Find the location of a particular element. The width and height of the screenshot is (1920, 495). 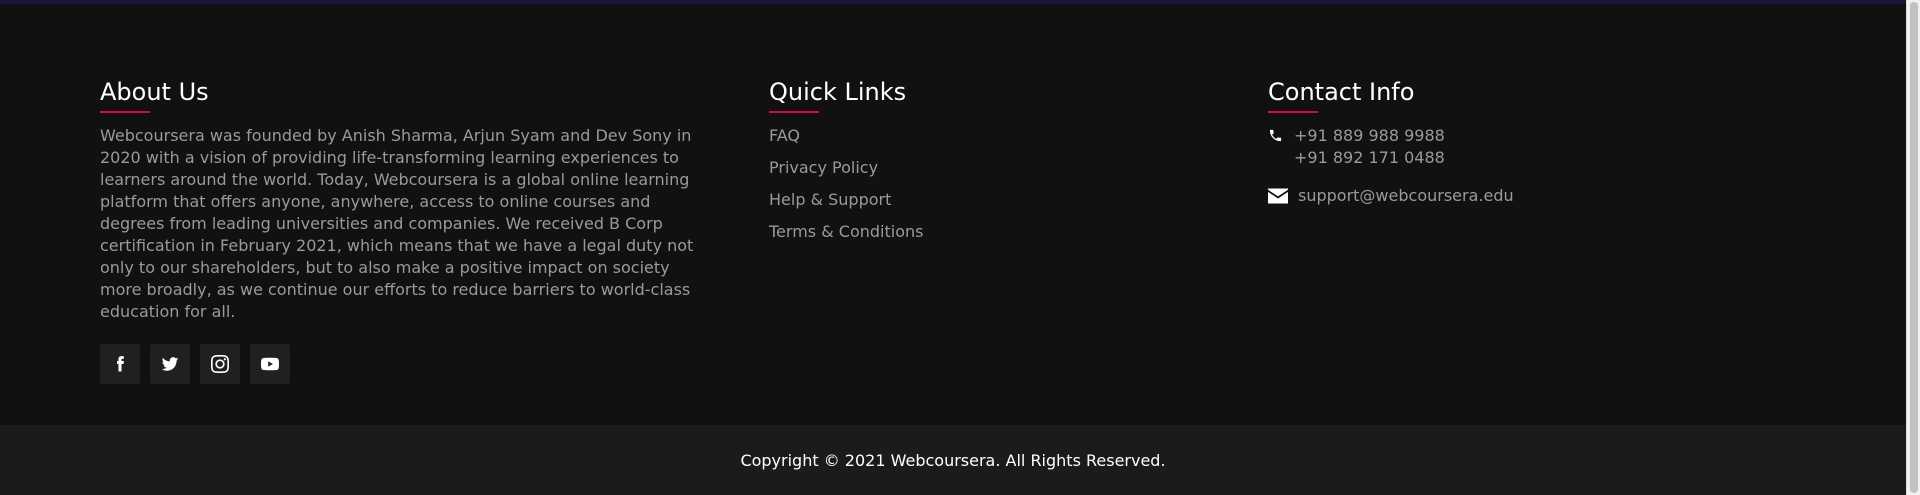

contact-title: Contact Info is located at coordinates (1341, 92).